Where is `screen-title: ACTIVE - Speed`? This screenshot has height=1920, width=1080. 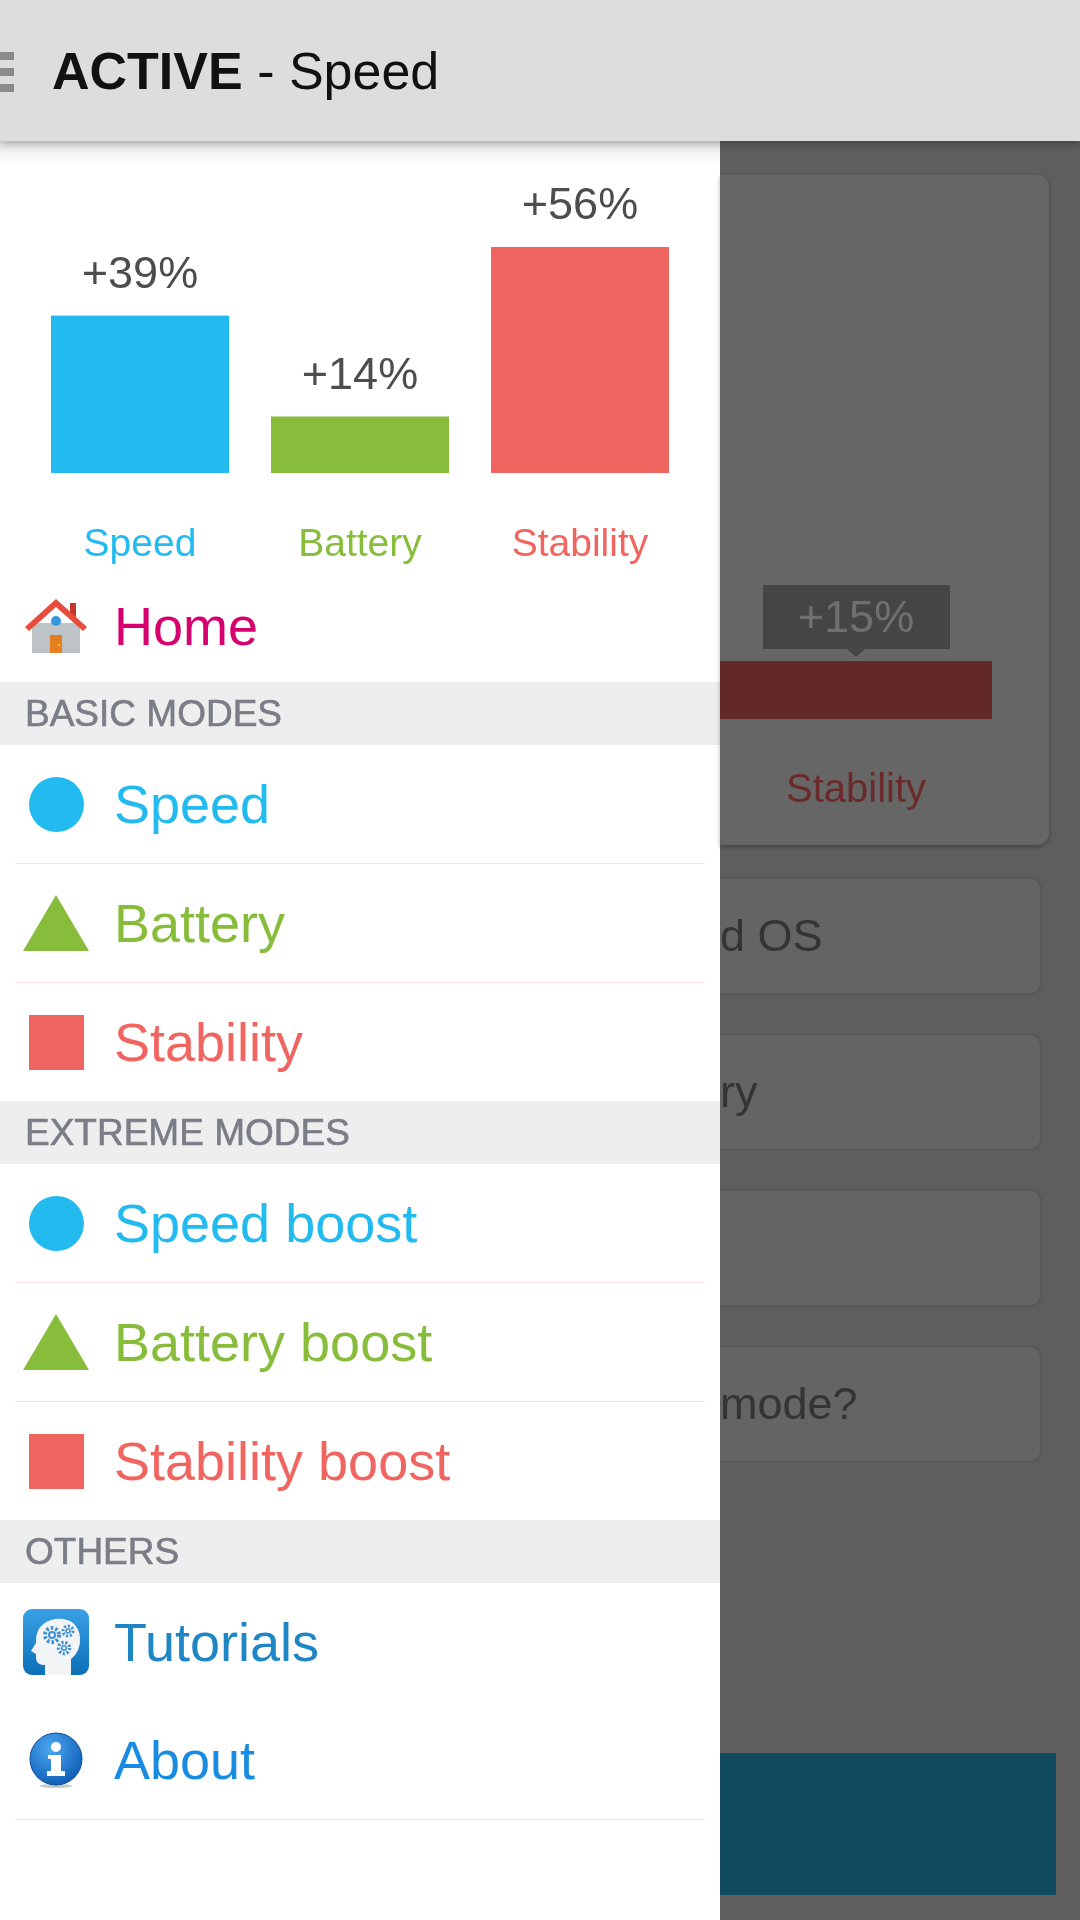
screen-title: ACTIVE - Speed is located at coordinates (246, 70).